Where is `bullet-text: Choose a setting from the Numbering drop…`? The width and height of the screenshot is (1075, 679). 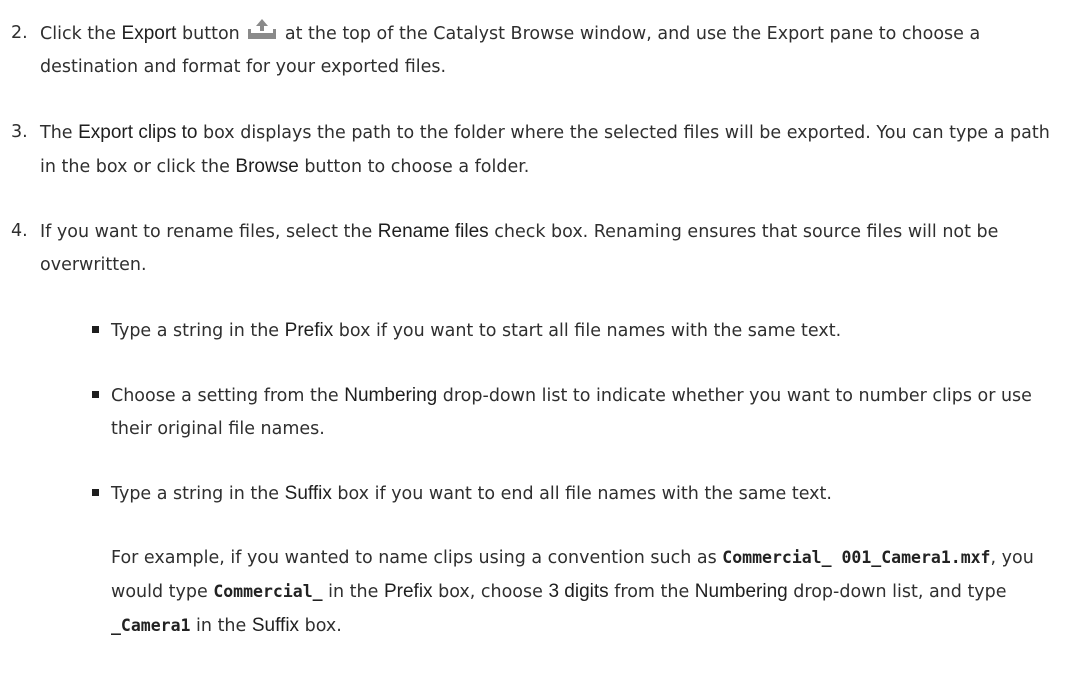
bullet-text: Choose a setting from the Numbering drop… is located at coordinates (589, 412).